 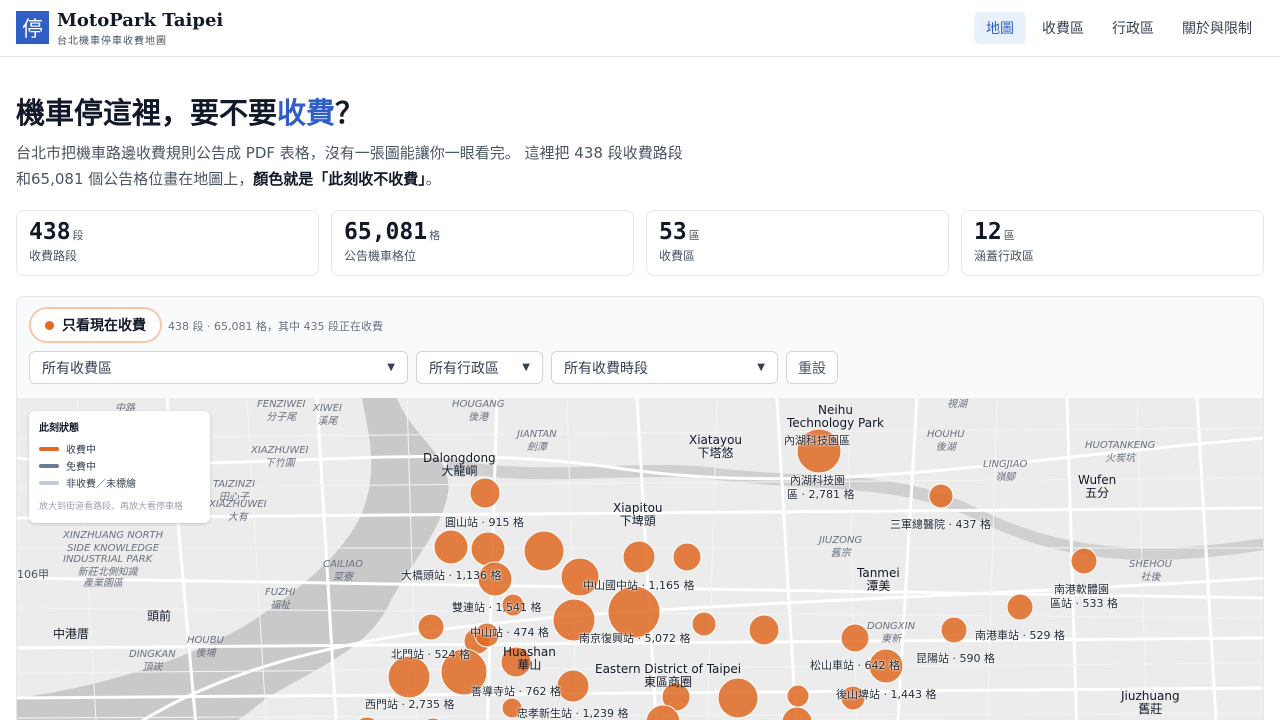 What do you see at coordinates (81, 450) in the screenshot?
I see `legend-label: 收費中` at bounding box center [81, 450].